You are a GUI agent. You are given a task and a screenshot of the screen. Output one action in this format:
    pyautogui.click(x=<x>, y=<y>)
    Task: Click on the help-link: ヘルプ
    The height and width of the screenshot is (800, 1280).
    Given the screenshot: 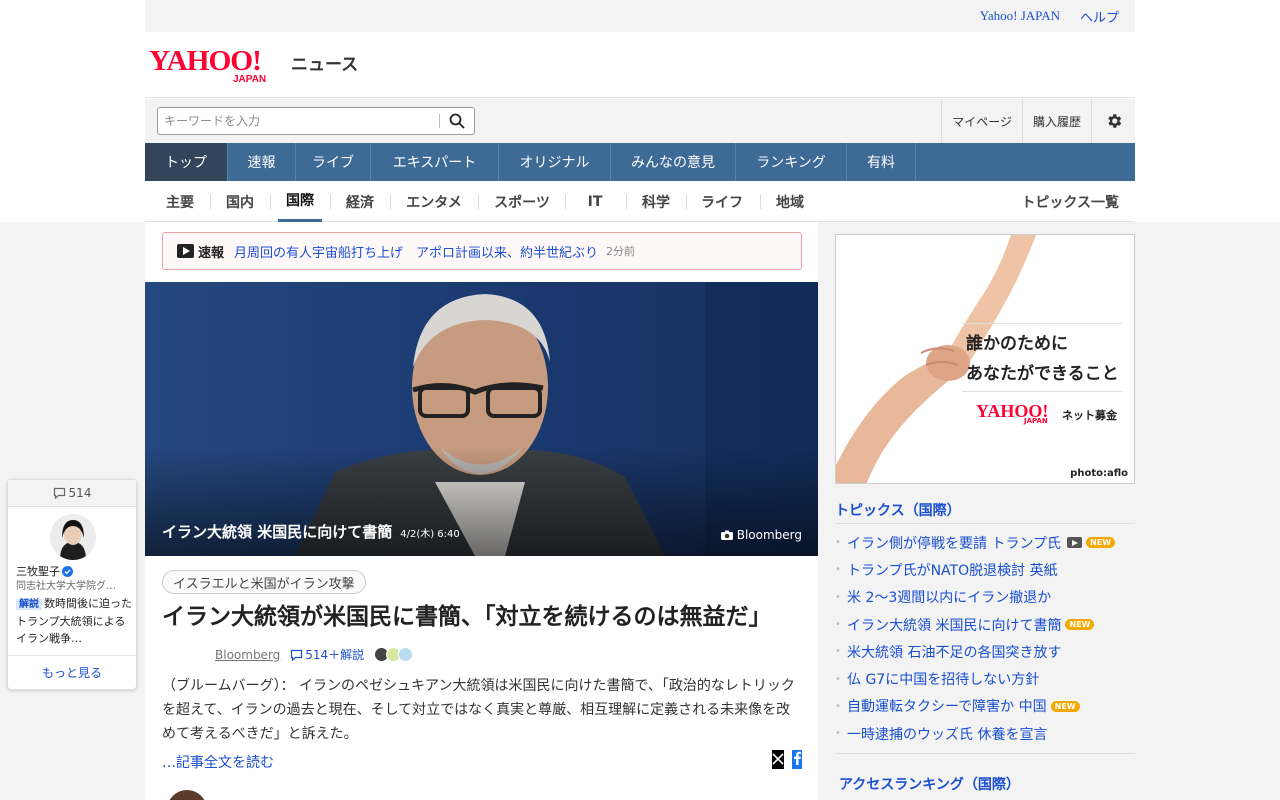 What is the action you would take?
    pyautogui.click(x=1099, y=16)
    